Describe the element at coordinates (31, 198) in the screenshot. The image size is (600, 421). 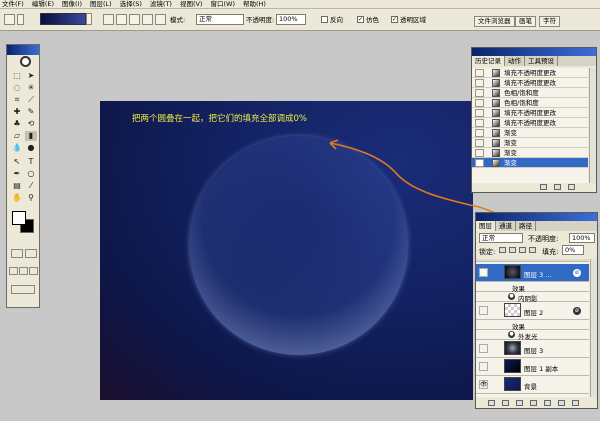
I see `zoom-tool-icon: ⚲` at that location.